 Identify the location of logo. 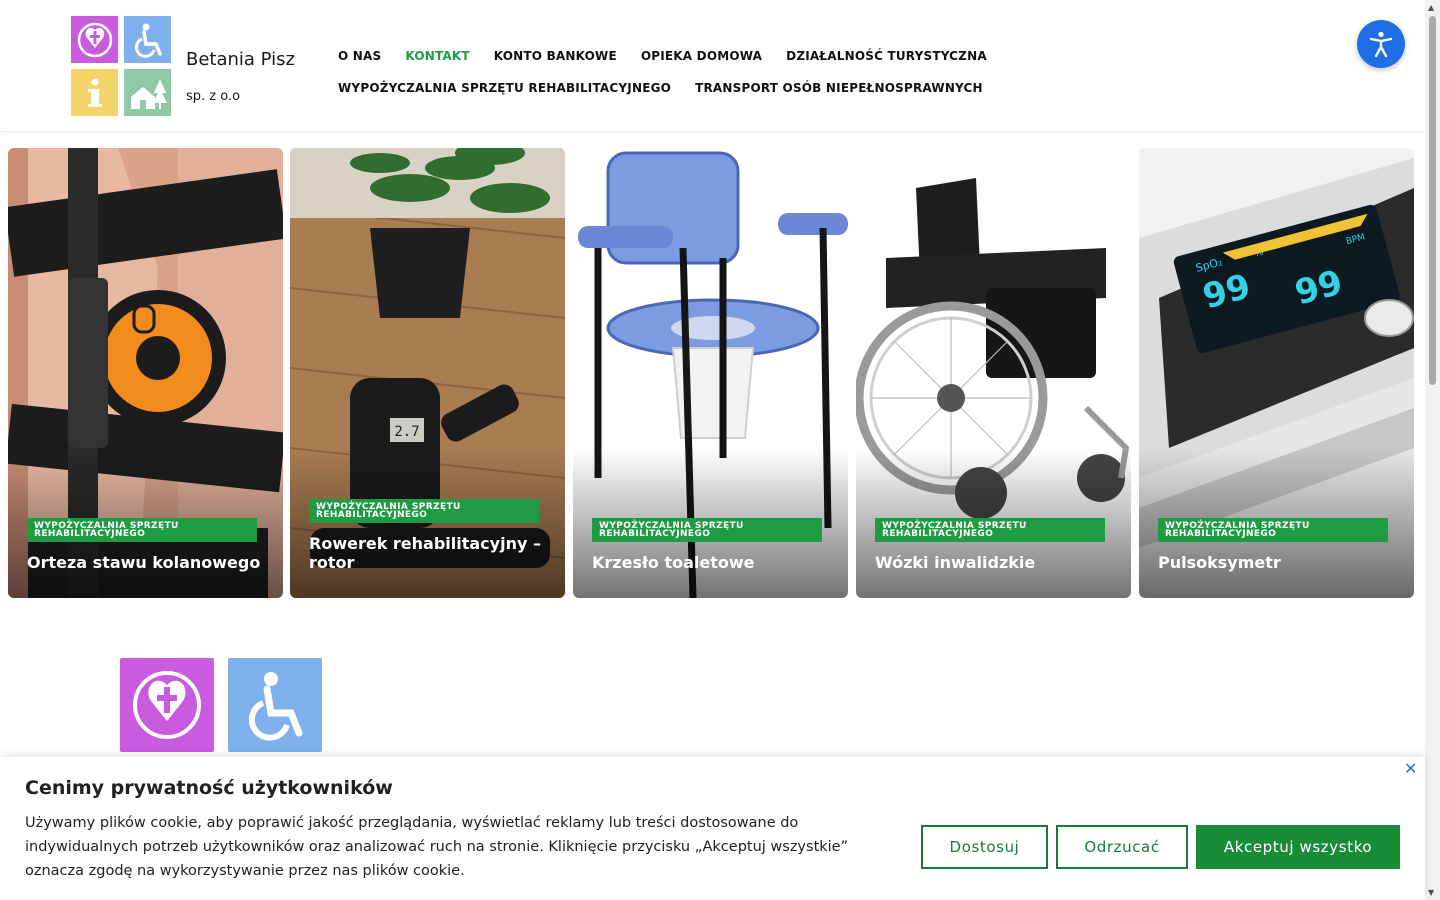
(121, 66).